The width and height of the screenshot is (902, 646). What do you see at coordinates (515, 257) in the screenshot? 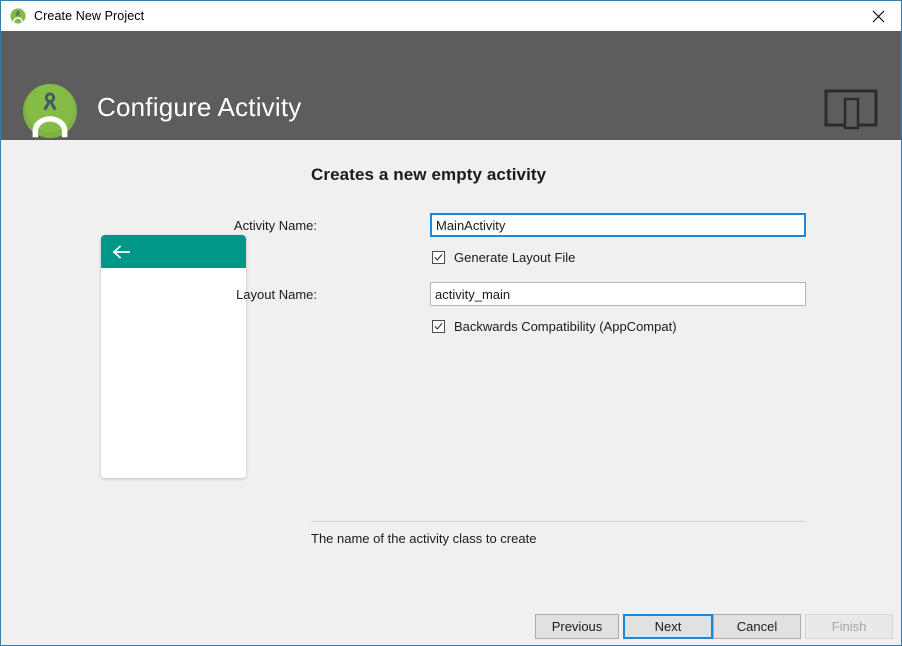
I see `generate-layout-label: Generate Layout File` at bounding box center [515, 257].